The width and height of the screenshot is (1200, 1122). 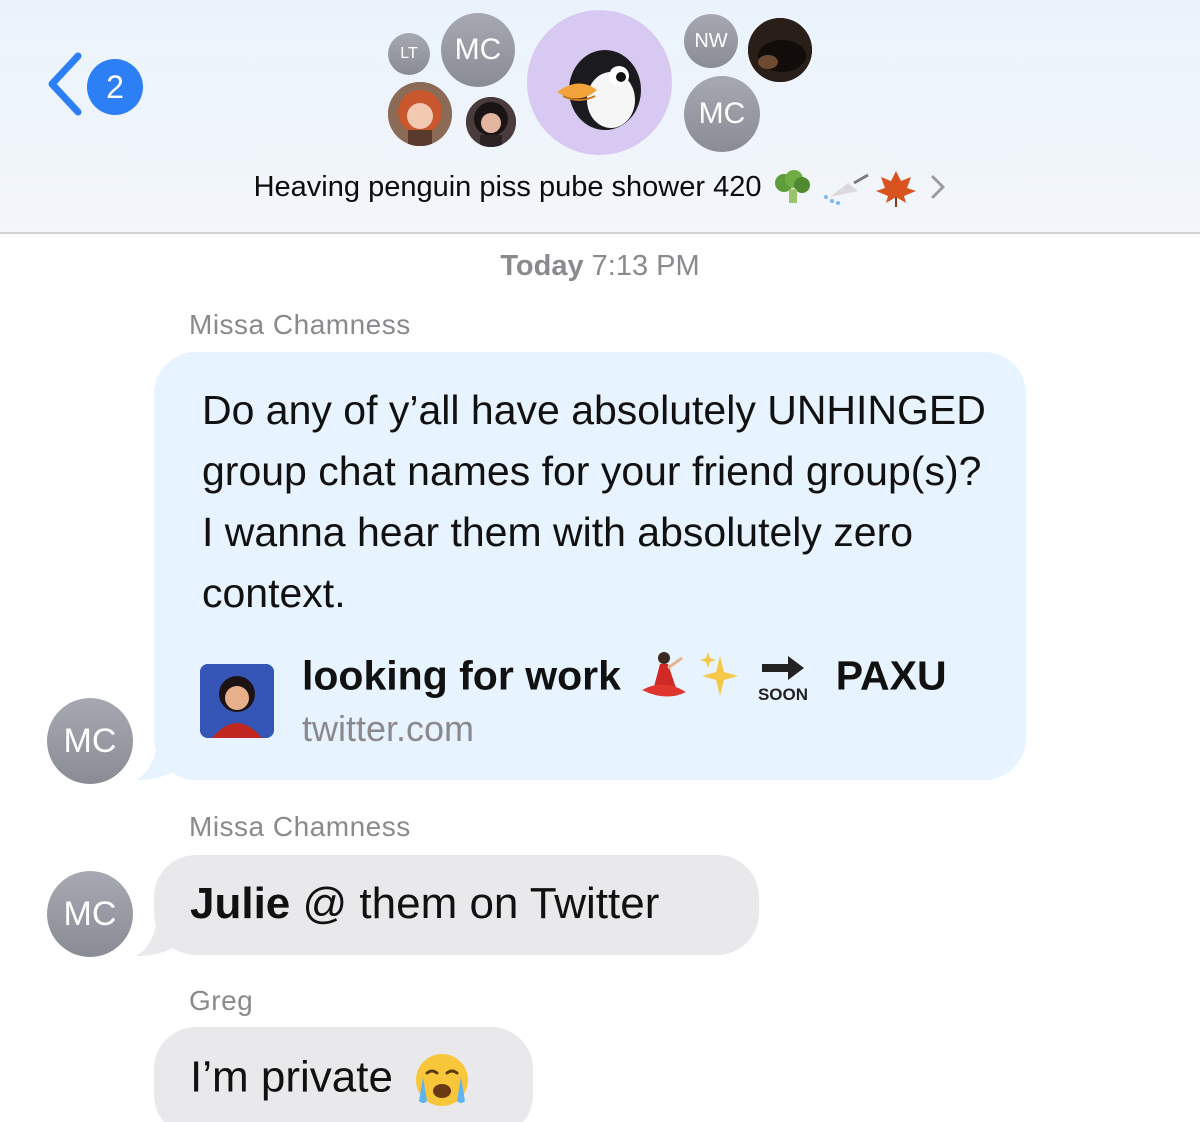 What do you see at coordinates (719, 674) in the screenshot?
I see `sparkles-icon` at bounding box center [719, 674].